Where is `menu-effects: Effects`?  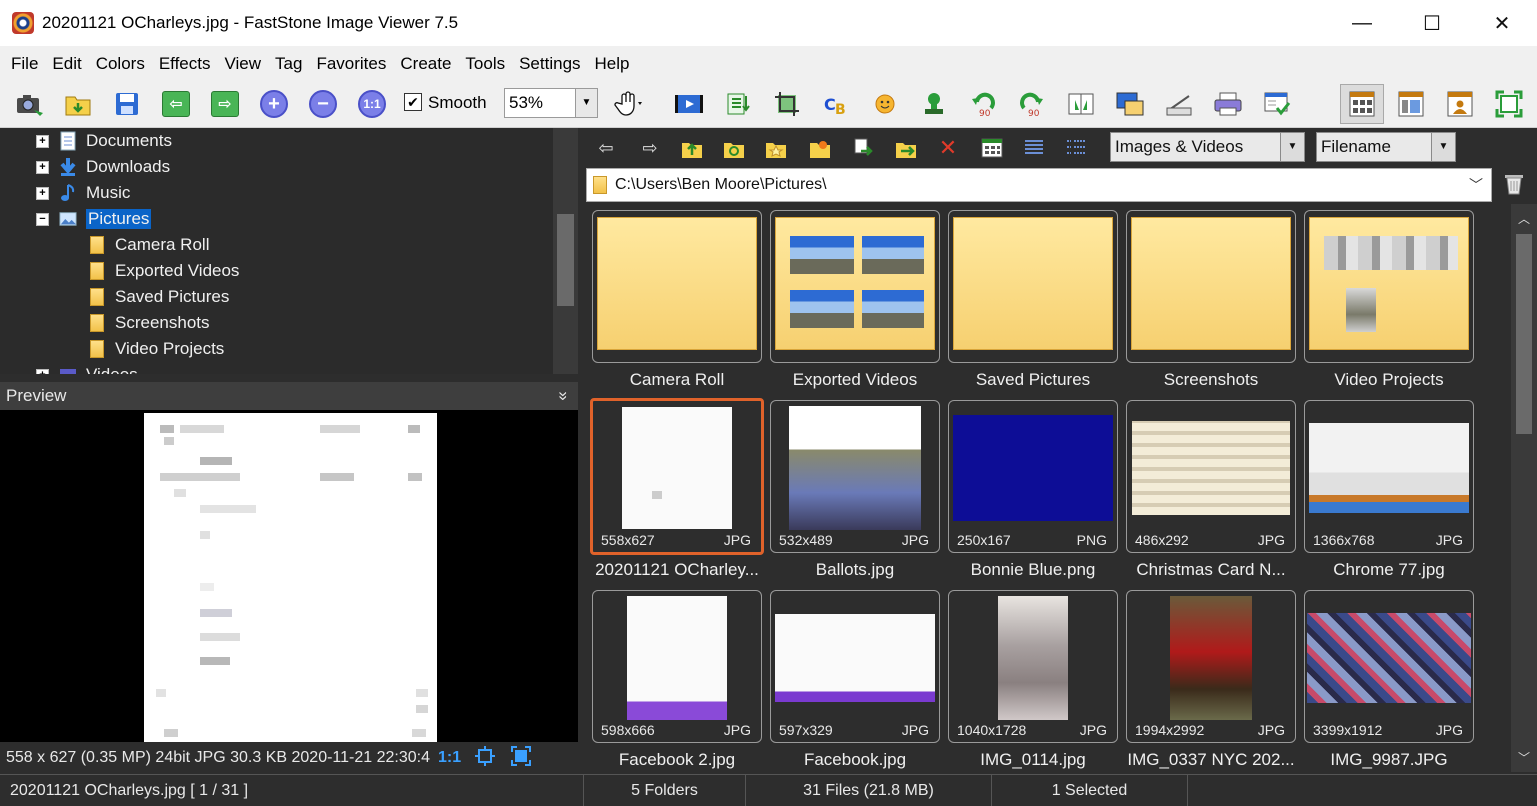
menu-effects: Effects is located at coordinates (185, 63).